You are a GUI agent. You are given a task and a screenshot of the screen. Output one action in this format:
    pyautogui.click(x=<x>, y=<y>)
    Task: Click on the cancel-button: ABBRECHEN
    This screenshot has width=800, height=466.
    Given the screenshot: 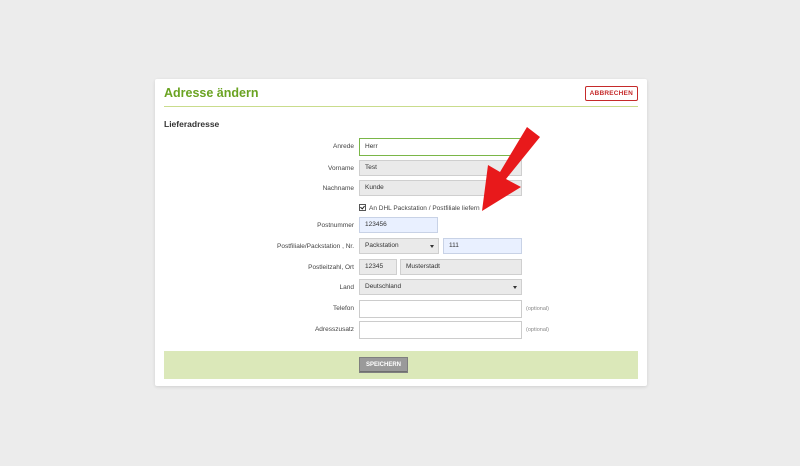 What is the action you would take?
    pyautogui.click(x=611, y=93)
    